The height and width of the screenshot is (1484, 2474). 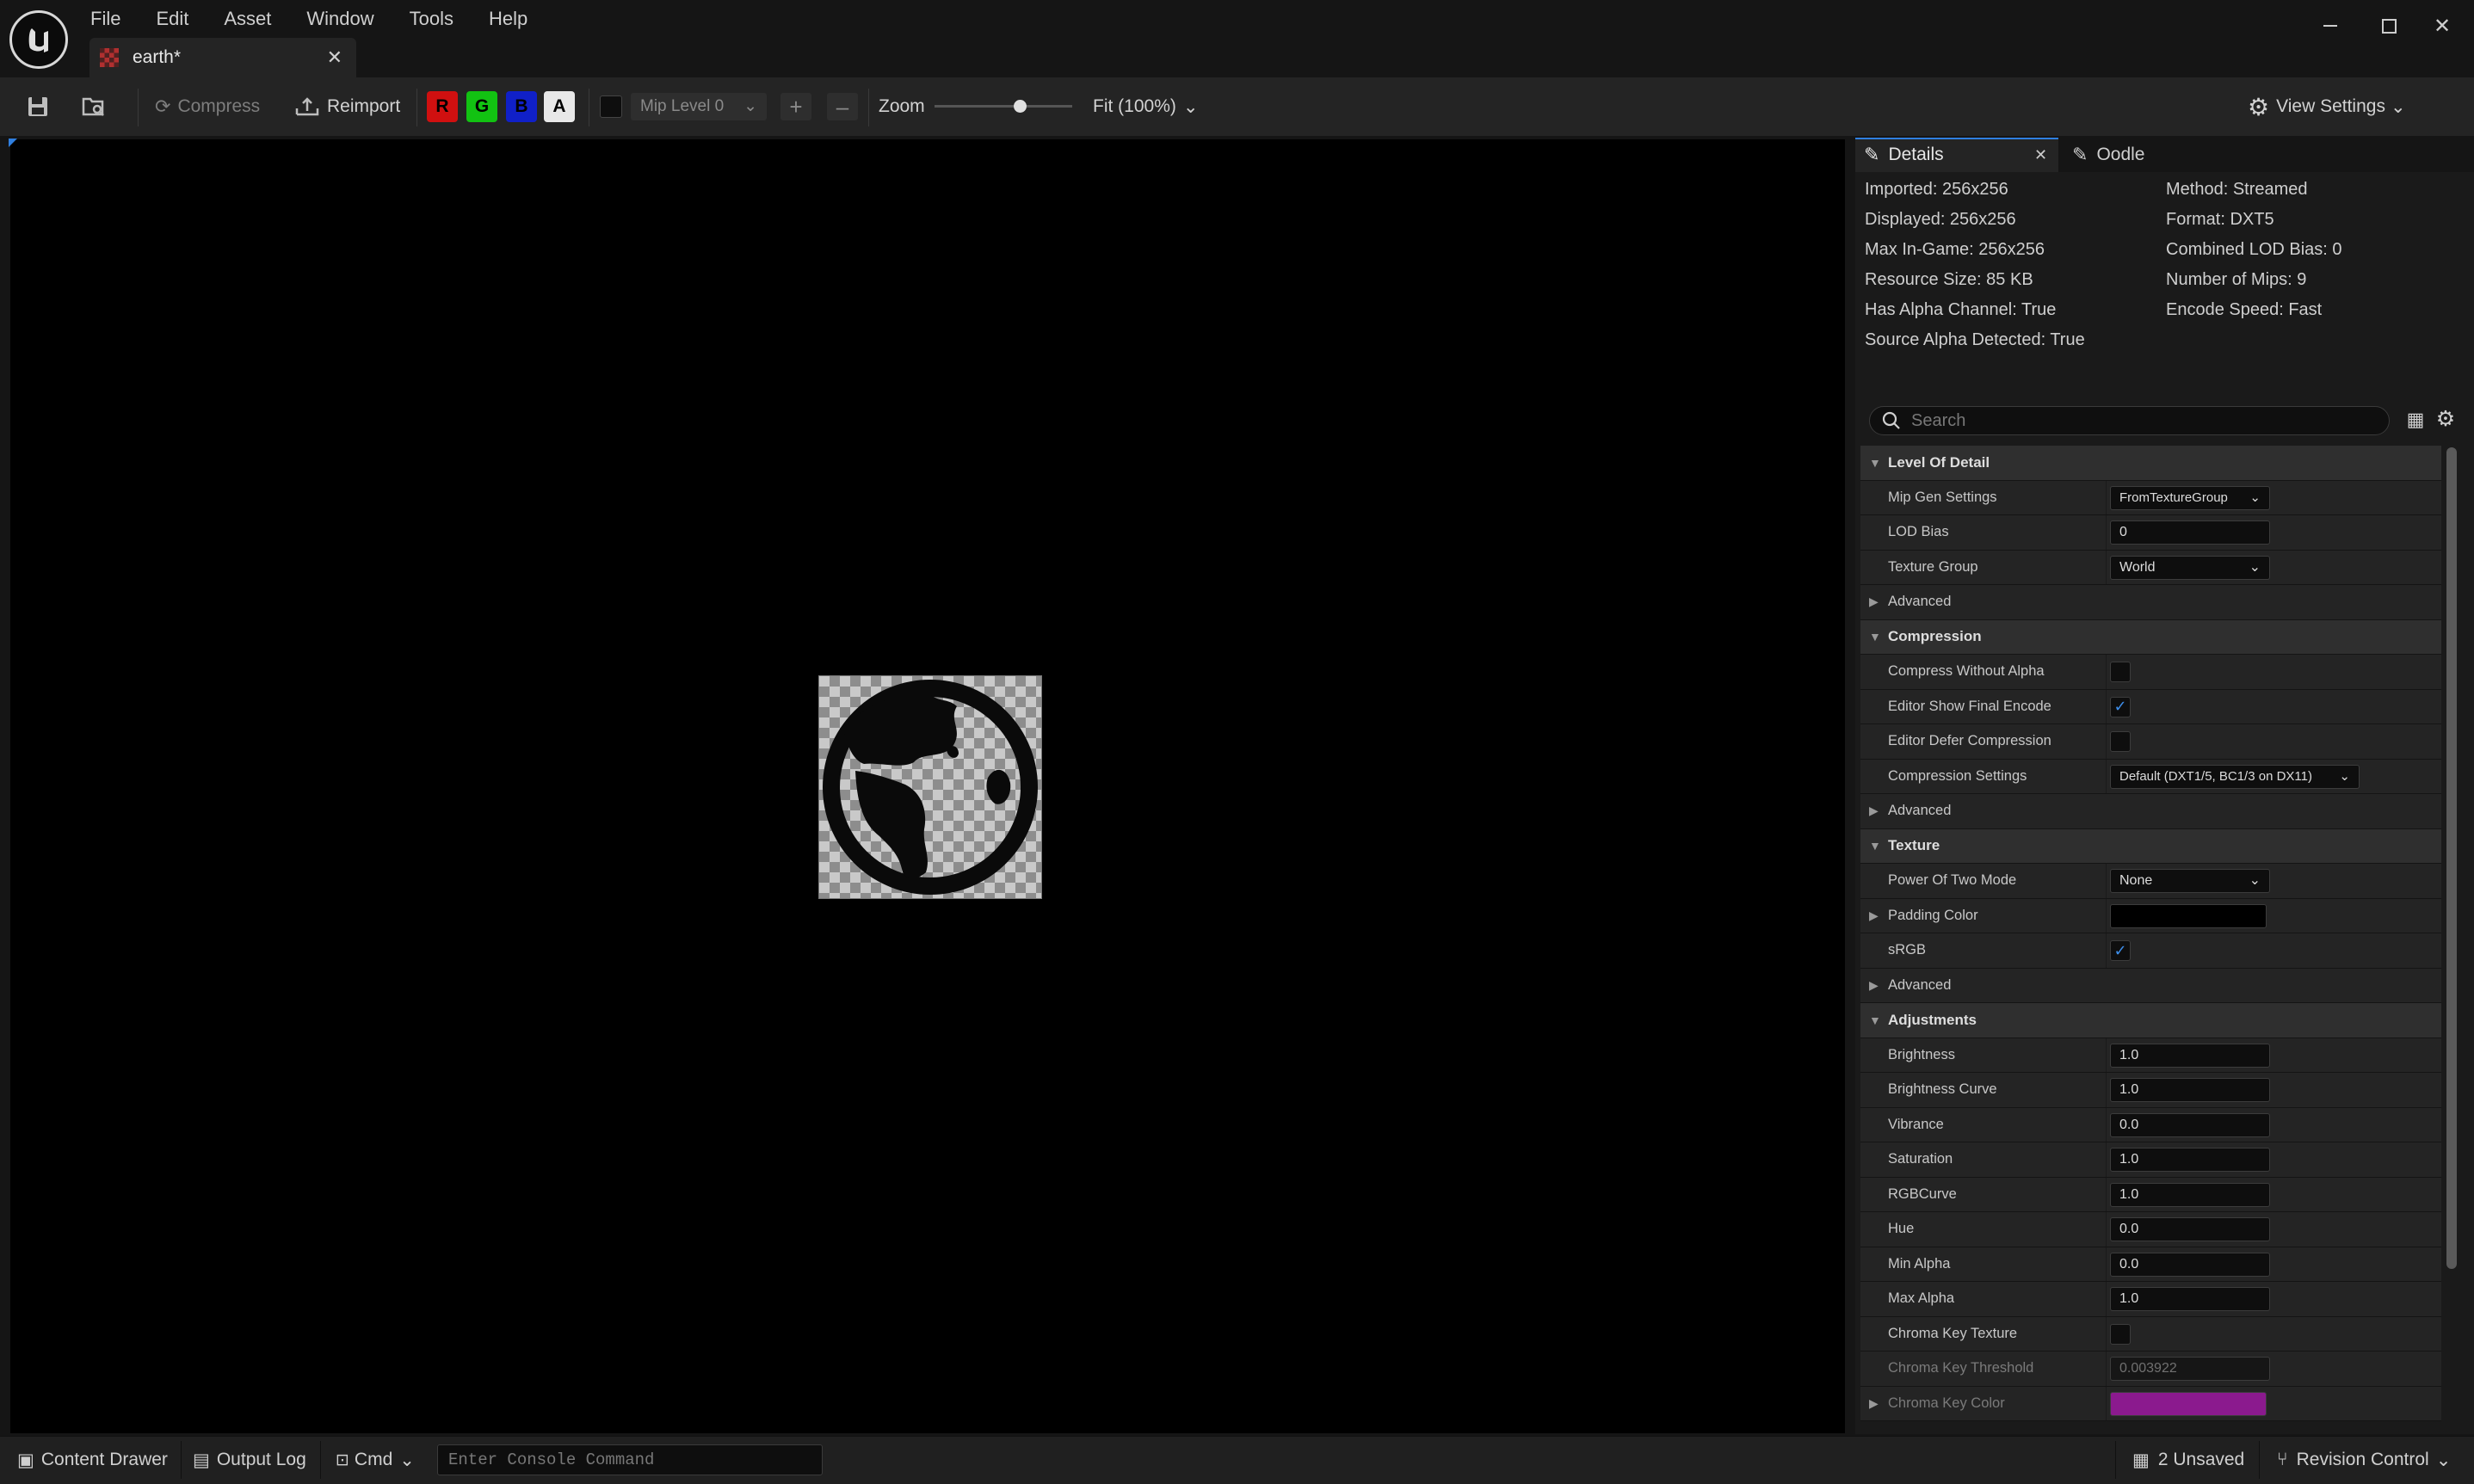 What do you see at coordinates (1135, 106) in the screenshot?
I see `zoom-fit-value: Fit (100%)` at bounding box center [1135, 106].